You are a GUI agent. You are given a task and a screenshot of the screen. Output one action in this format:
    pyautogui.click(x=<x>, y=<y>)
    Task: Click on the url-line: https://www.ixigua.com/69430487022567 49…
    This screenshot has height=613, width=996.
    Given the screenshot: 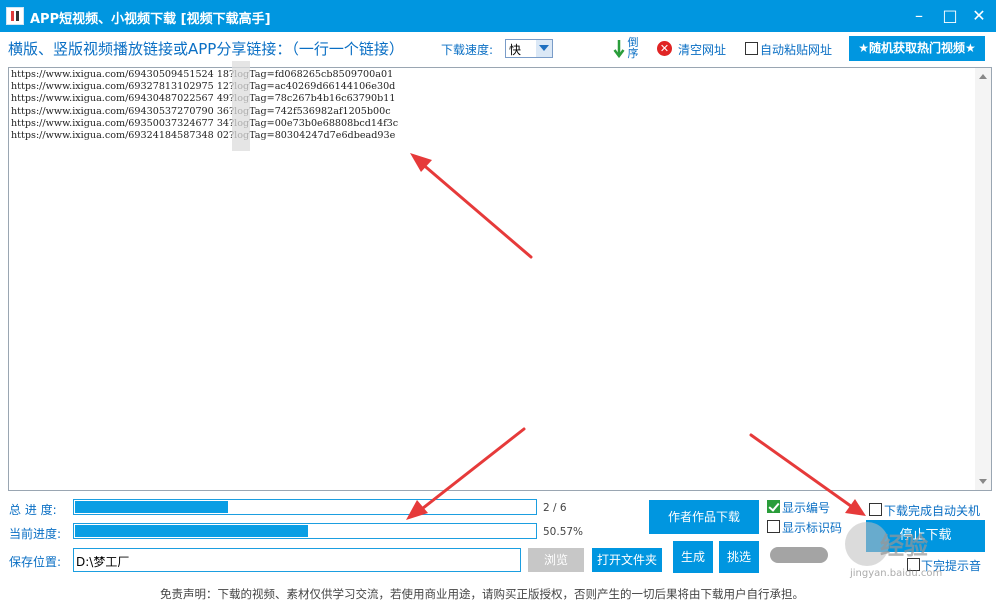 What is the action you would take?
    pyautogui.click(x=203, y=99)
    